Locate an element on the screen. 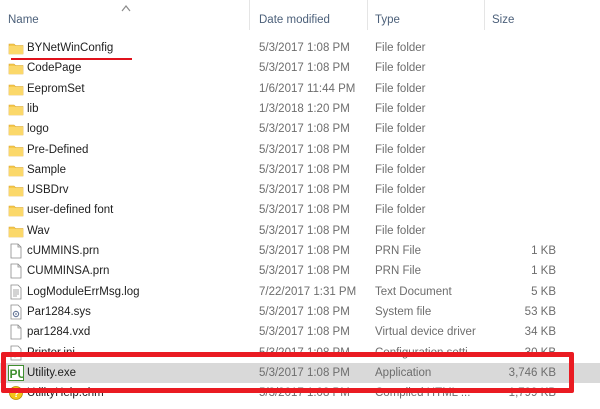  text-file-icon is located at coordinates (16, 291).